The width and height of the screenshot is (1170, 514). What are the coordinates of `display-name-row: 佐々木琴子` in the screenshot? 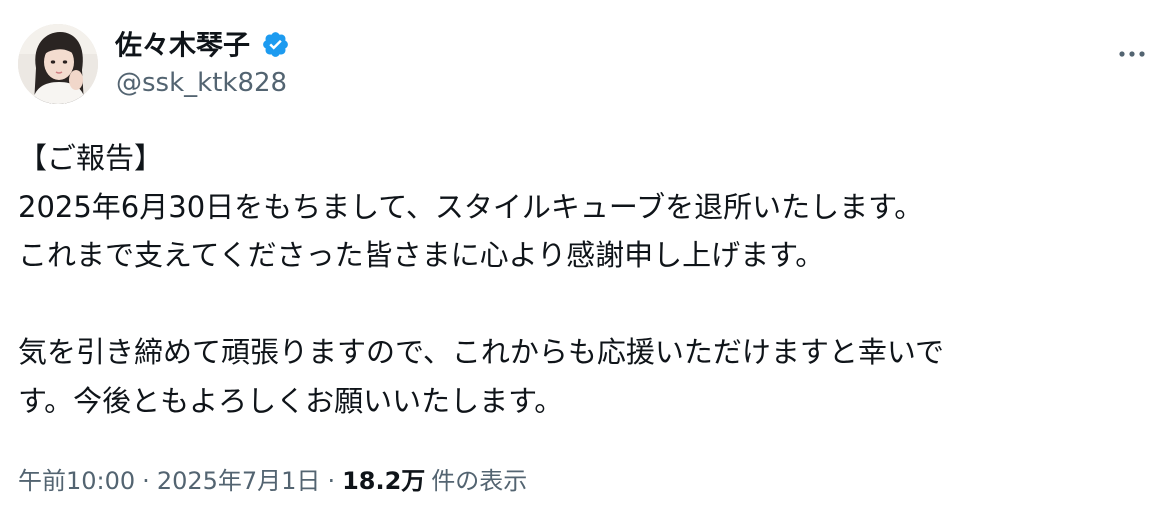 It's located at (202, 46).